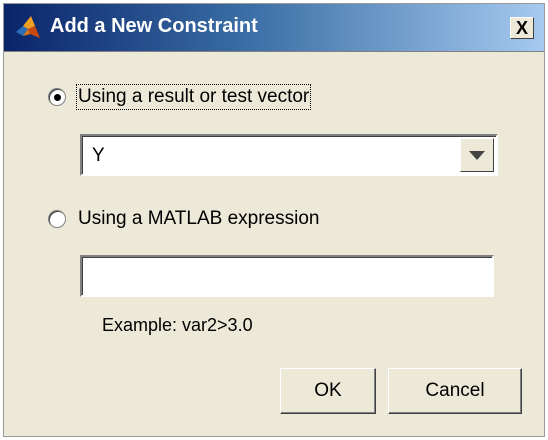 This screenshot has height=440, width=548. What do you see at coordinates (57, 219) in the screenshot?
I see `radio-button-unselected` at bounding box center [57, 219].